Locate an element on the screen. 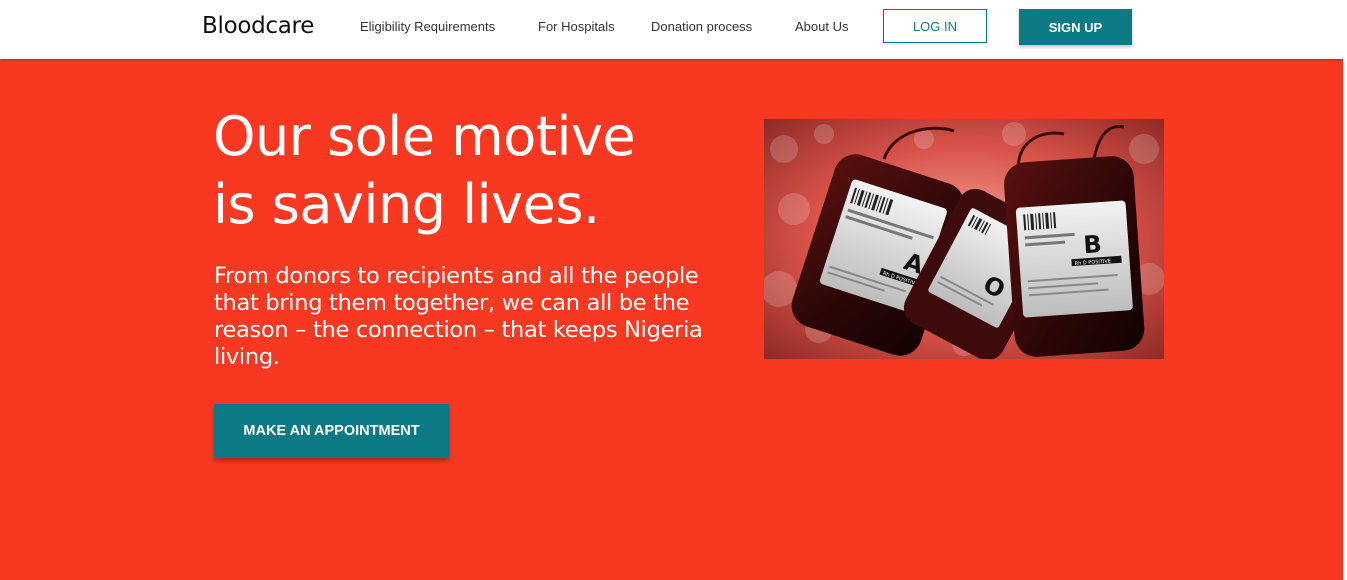 This screenshot has height=580, width=1347. nav-link-for-hospitals: For Hospitals is located at coordinates (576, 26).